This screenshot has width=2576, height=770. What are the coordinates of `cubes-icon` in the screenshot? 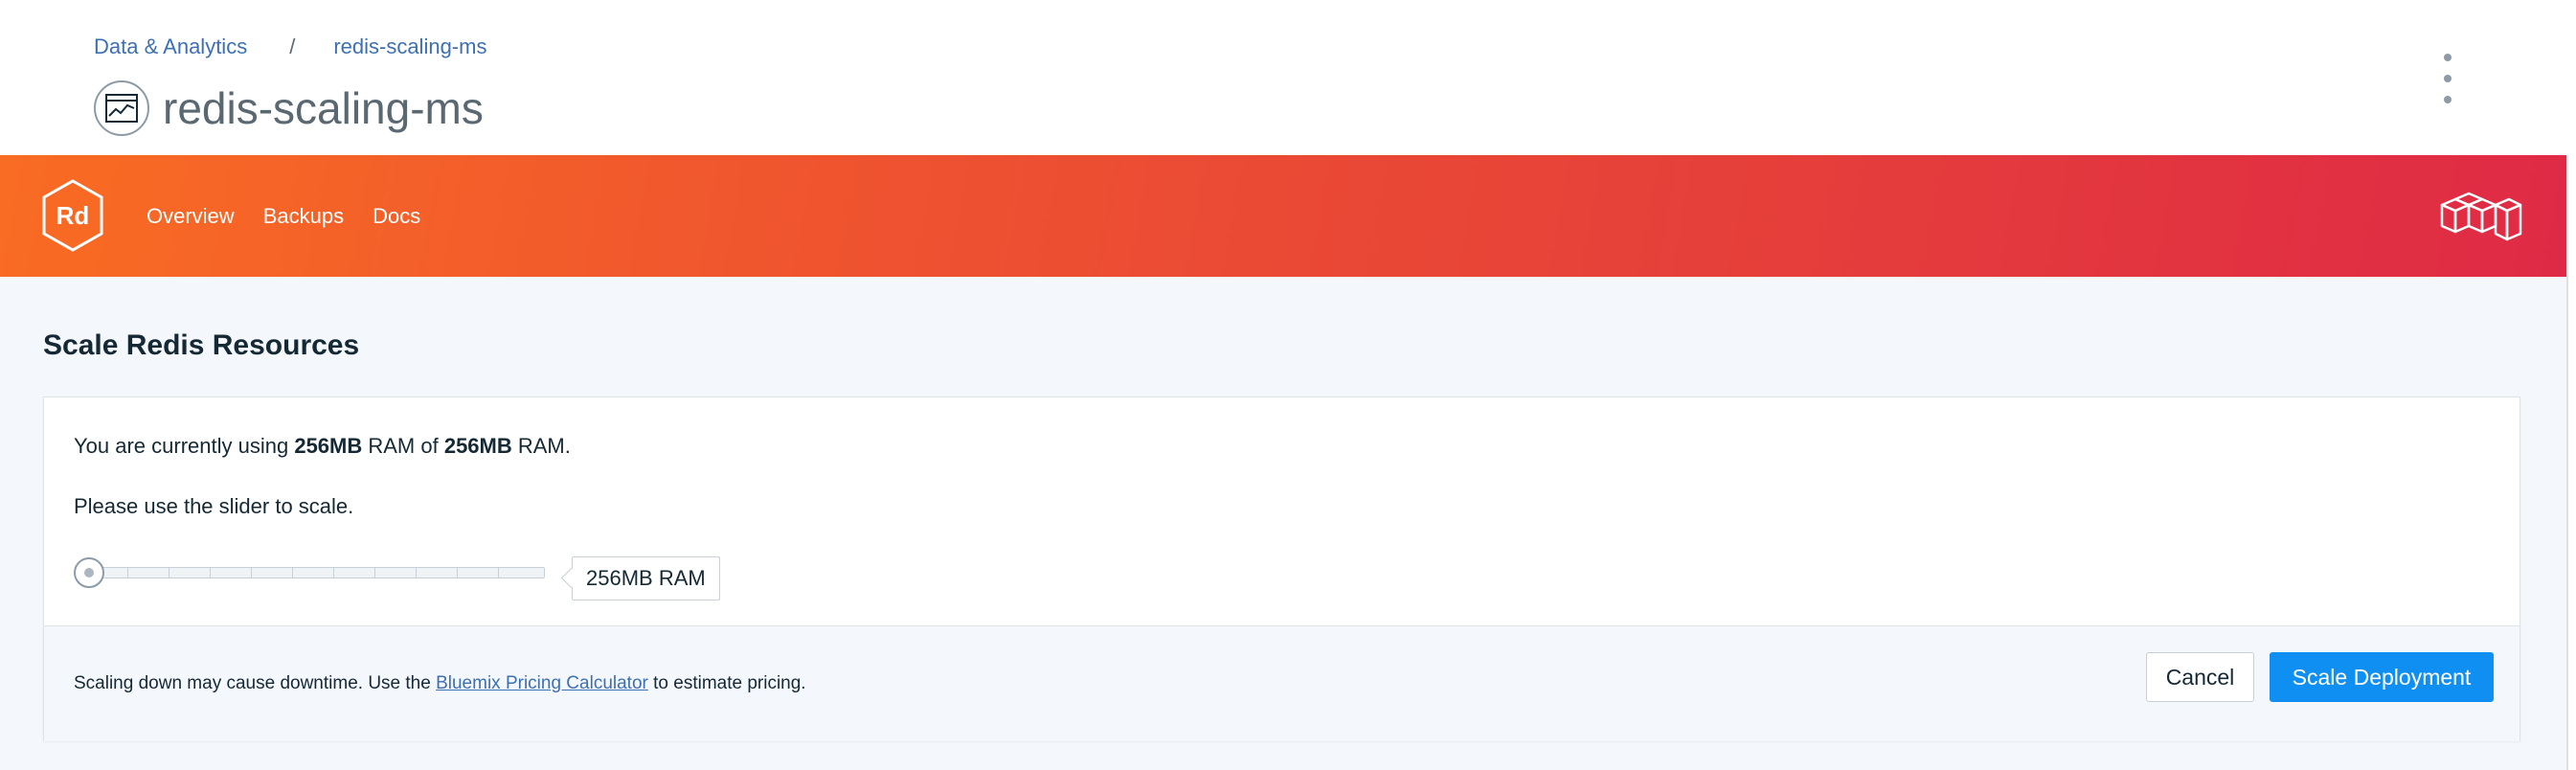 It's located at (2481, 218).